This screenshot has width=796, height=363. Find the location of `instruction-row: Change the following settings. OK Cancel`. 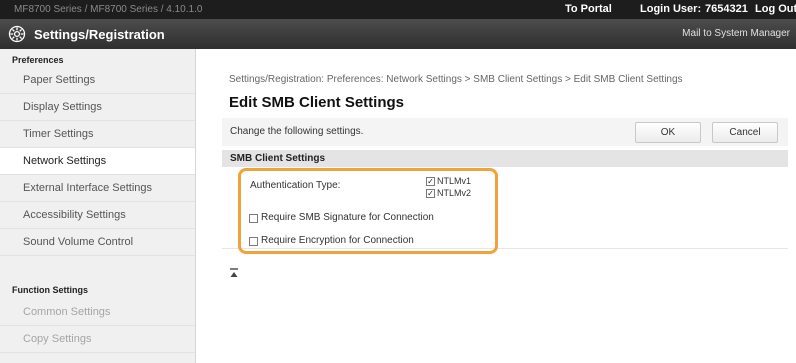

instruction-row: Change the following settings. OK Cancel is located at coordinates (505, 132).